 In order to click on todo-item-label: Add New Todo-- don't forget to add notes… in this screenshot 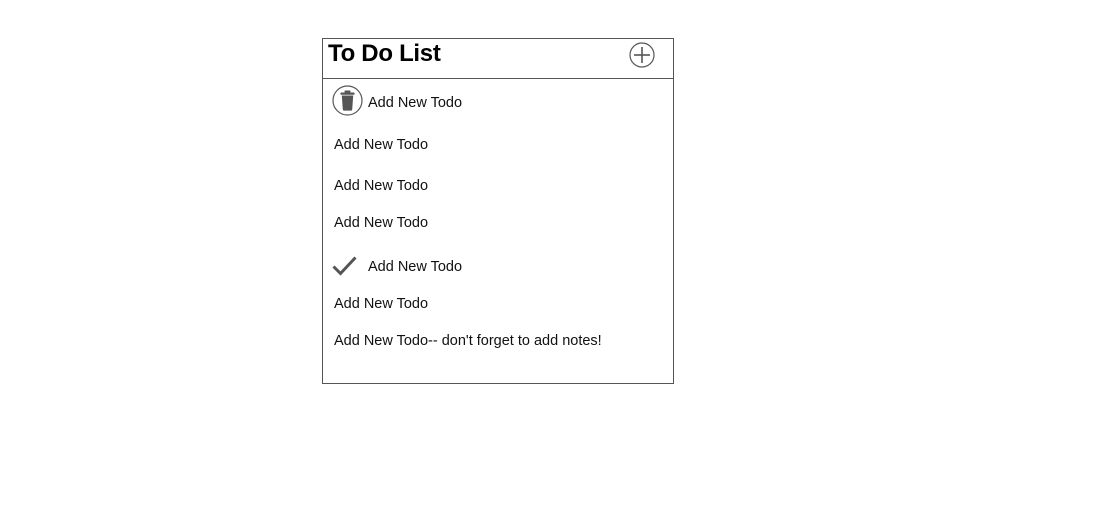, I will do `click(468, 341)`.